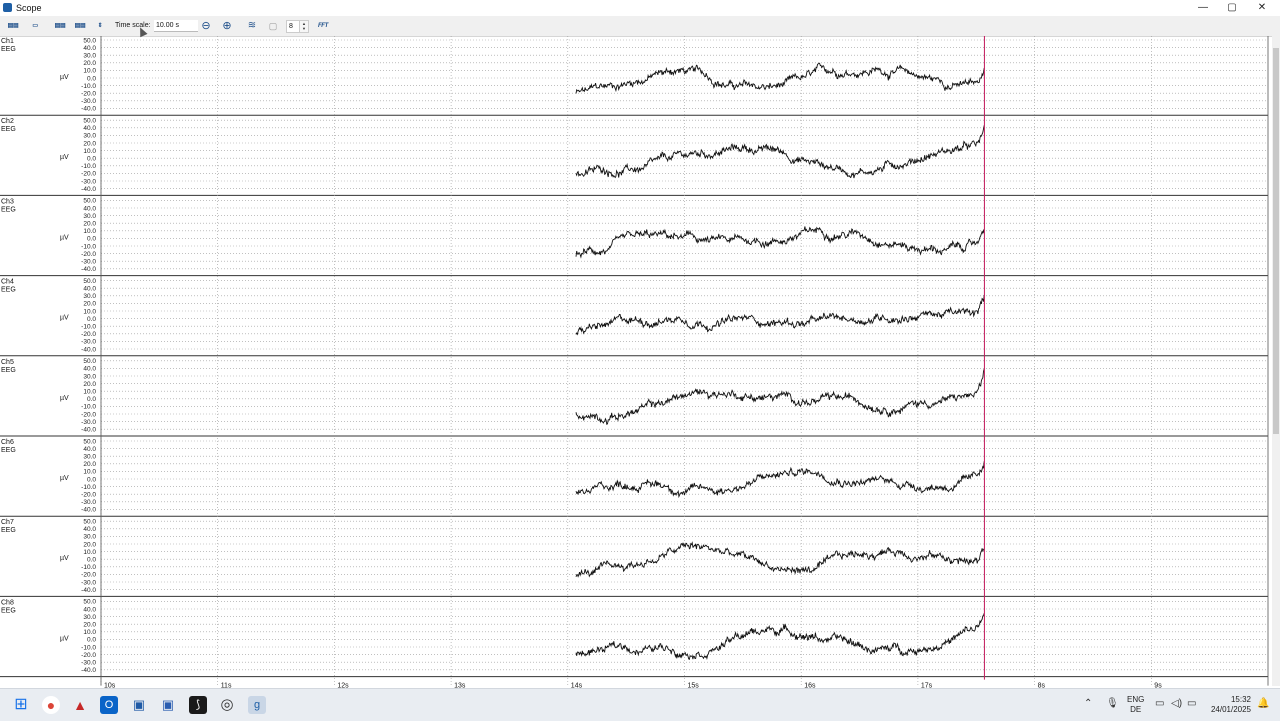 Image resolution: width=1280 pixels, height=721 pixels. Describe the element at coordinates (7, 522) in the screenshot. I see `channel-name-label: Ch7` at that location.